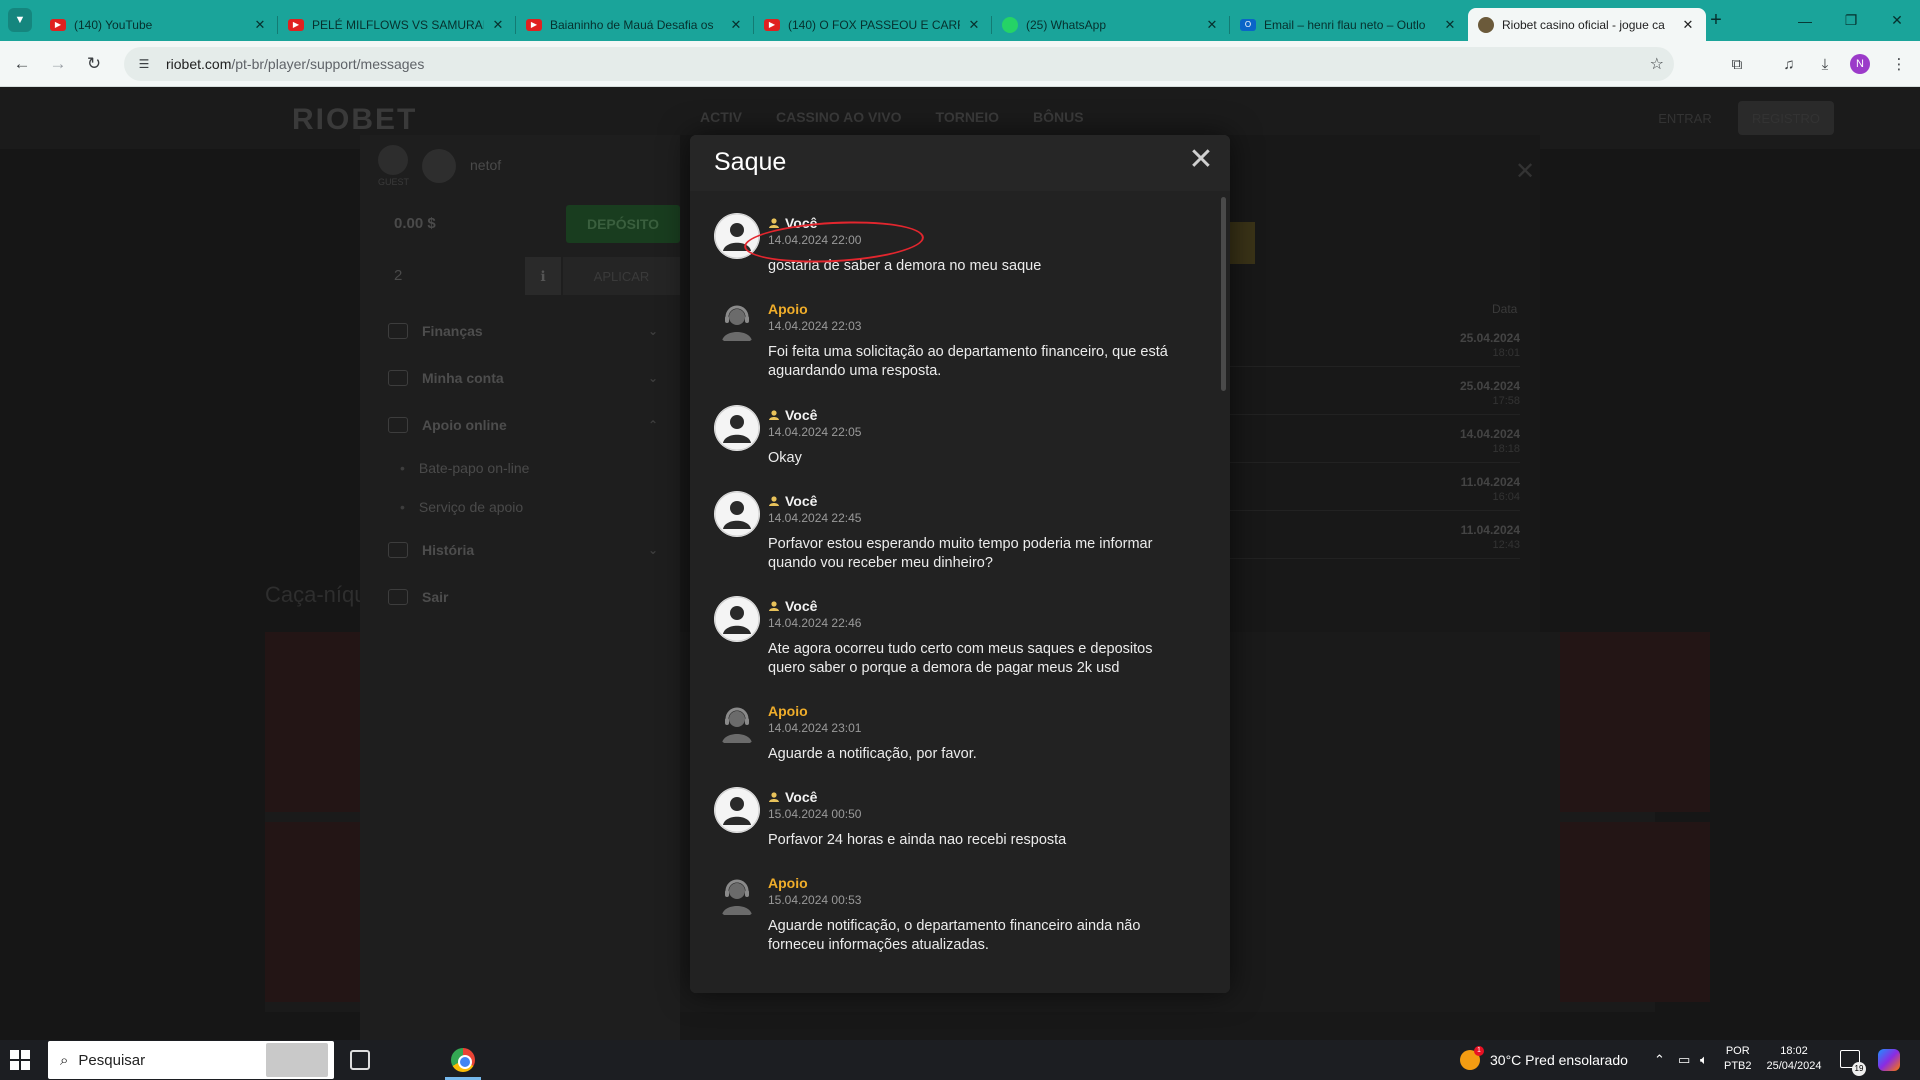  Describe the element at coordinates (1716, 20) in the screenshot. I see `new-tab-button: +` at that location.